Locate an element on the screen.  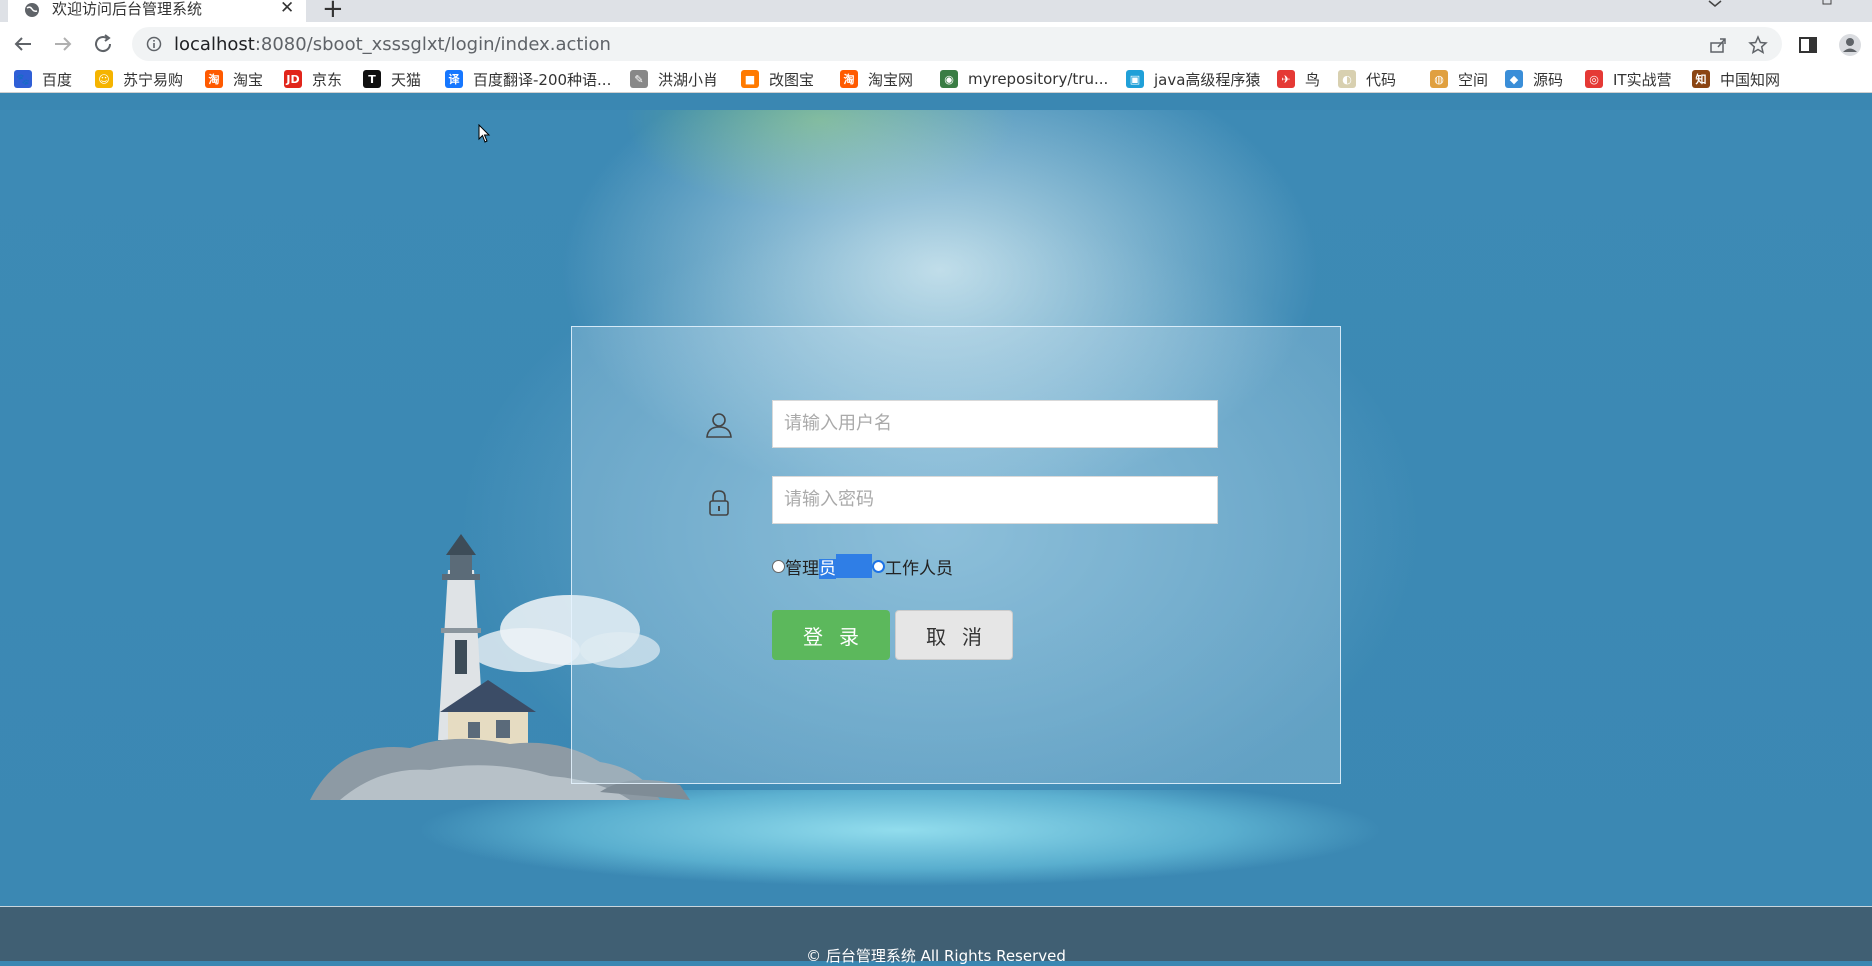
side-panel-icon is located at coordinates (1808, 45).